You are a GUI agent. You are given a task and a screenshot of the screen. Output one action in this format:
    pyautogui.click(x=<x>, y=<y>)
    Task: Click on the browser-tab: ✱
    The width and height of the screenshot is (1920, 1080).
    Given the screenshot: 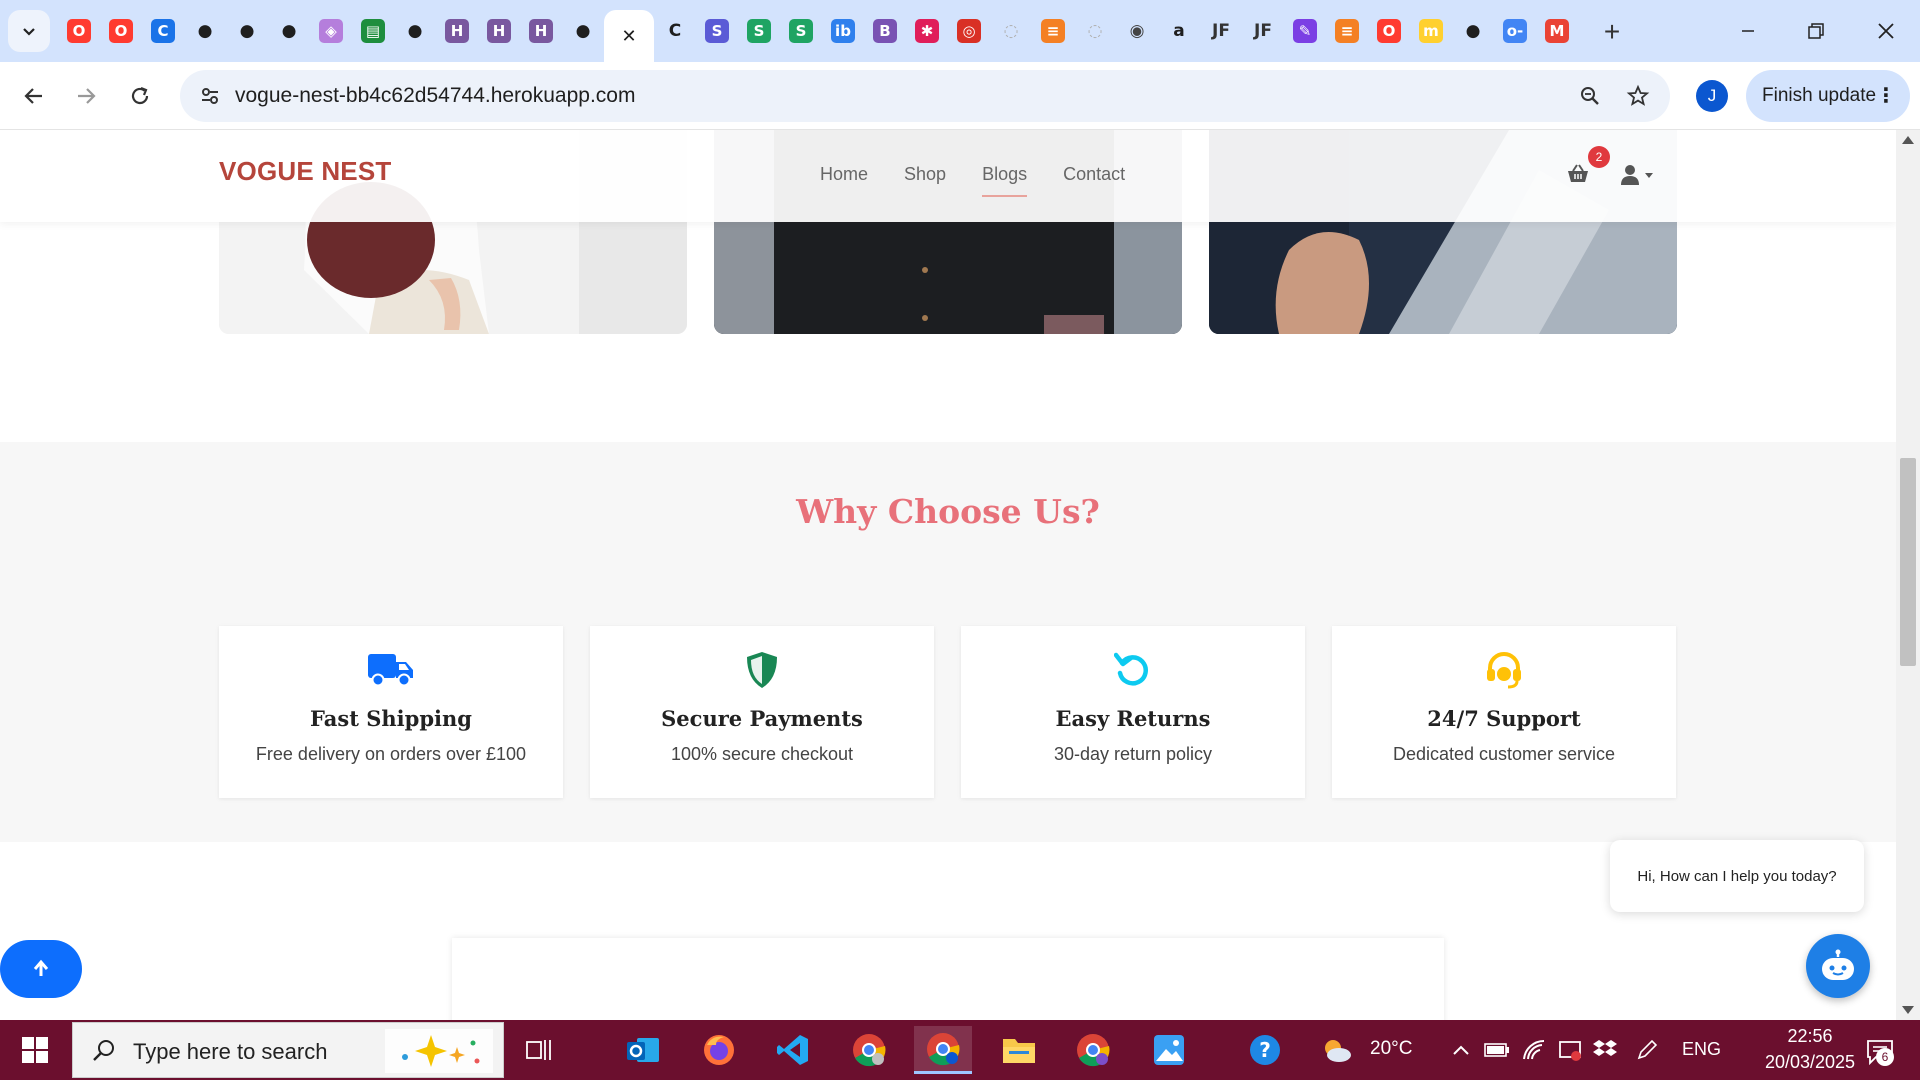 What is the action you would take?
    pyautogui.click(x=927, y=31)
    